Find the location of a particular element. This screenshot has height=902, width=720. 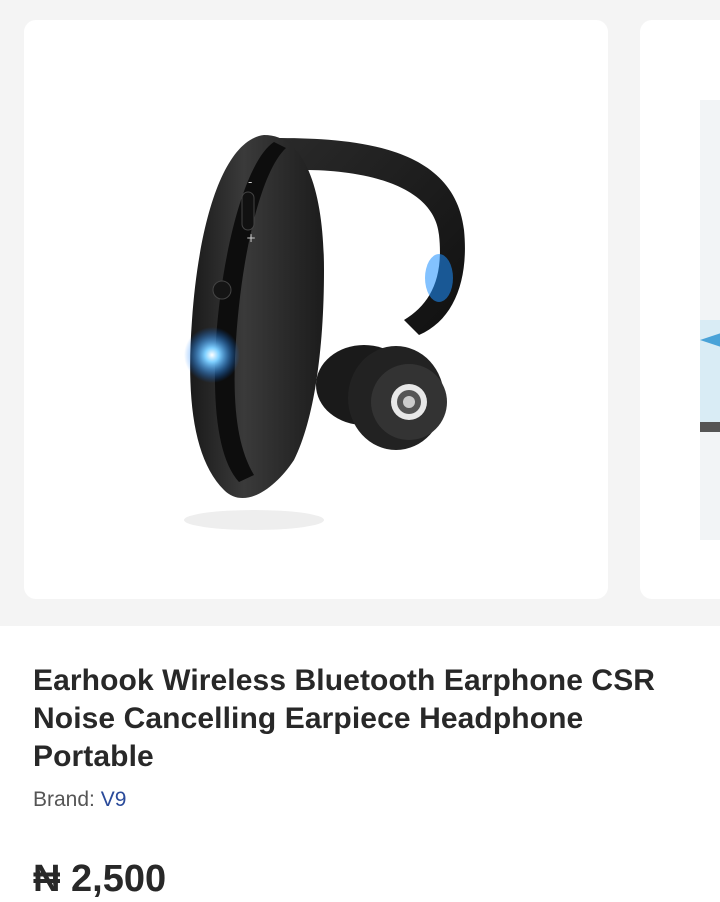

brand-label: Brand: is located at coordinates (64, 799).